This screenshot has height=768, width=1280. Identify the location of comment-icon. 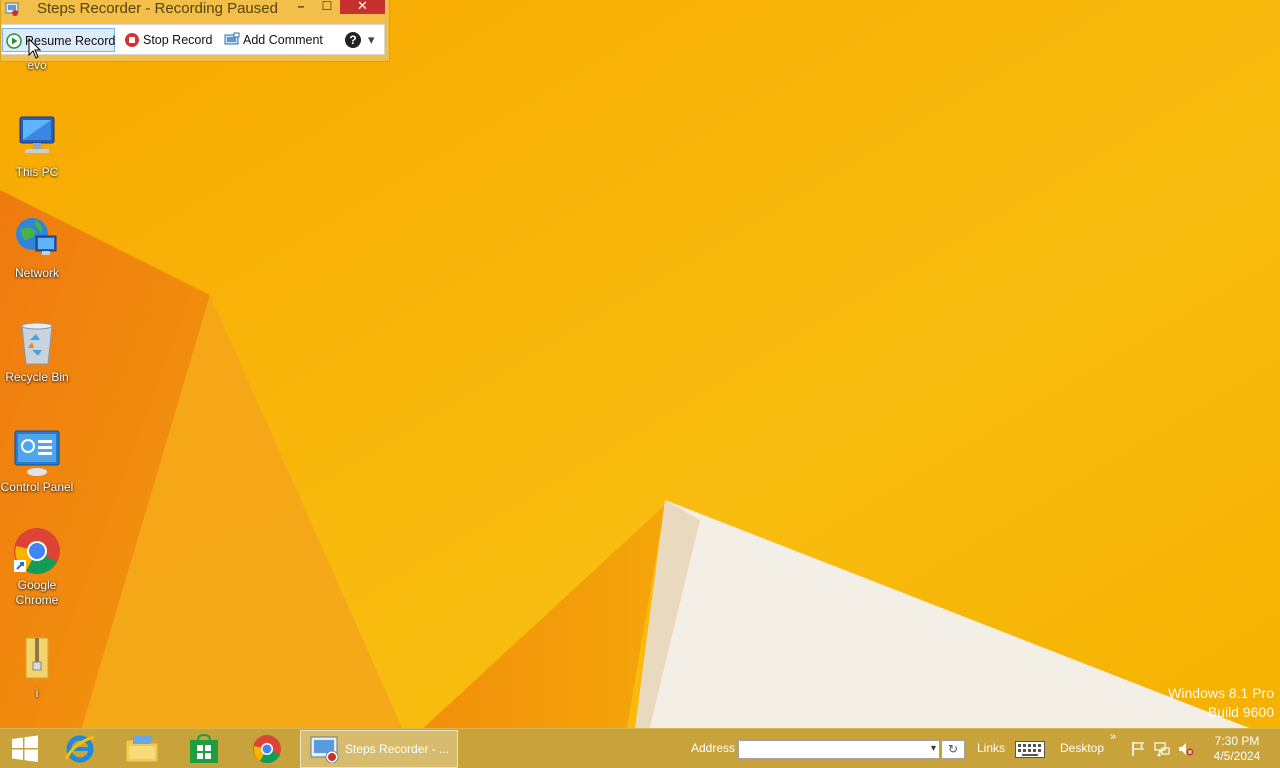
(232, 38).